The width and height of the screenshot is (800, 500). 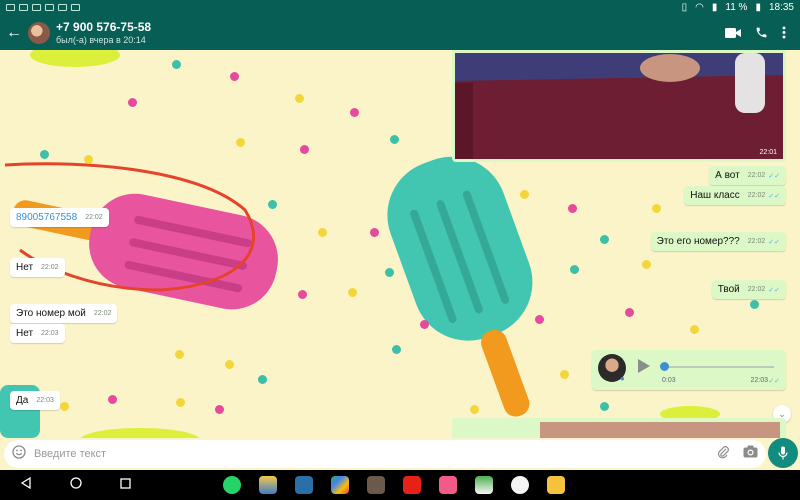 What do you see at coordinates (664, 366) in the screenshot?
I see `audio-seek-handle` at bounding box center [664, 366].